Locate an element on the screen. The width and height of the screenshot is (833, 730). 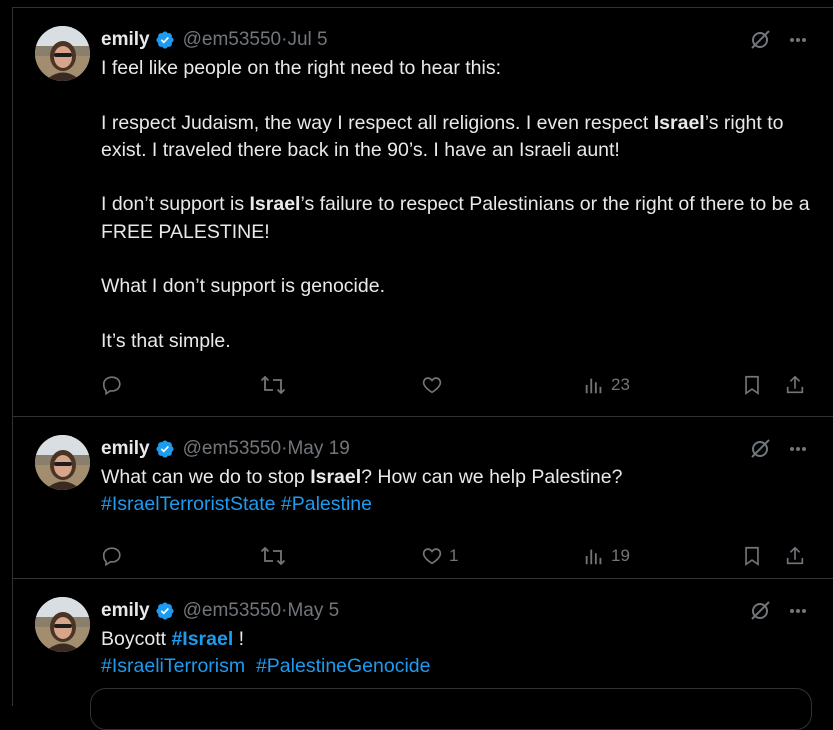
embedded-card-edge is located at coordinates (451, 709).